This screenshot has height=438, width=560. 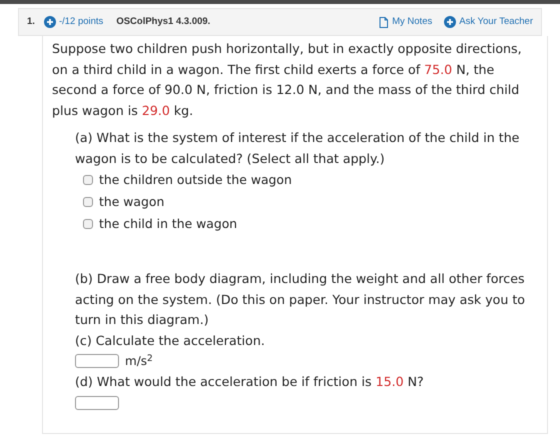 I want to click on ask-teacher-link: Ask Your Teacher, so click(x=496, y=22).